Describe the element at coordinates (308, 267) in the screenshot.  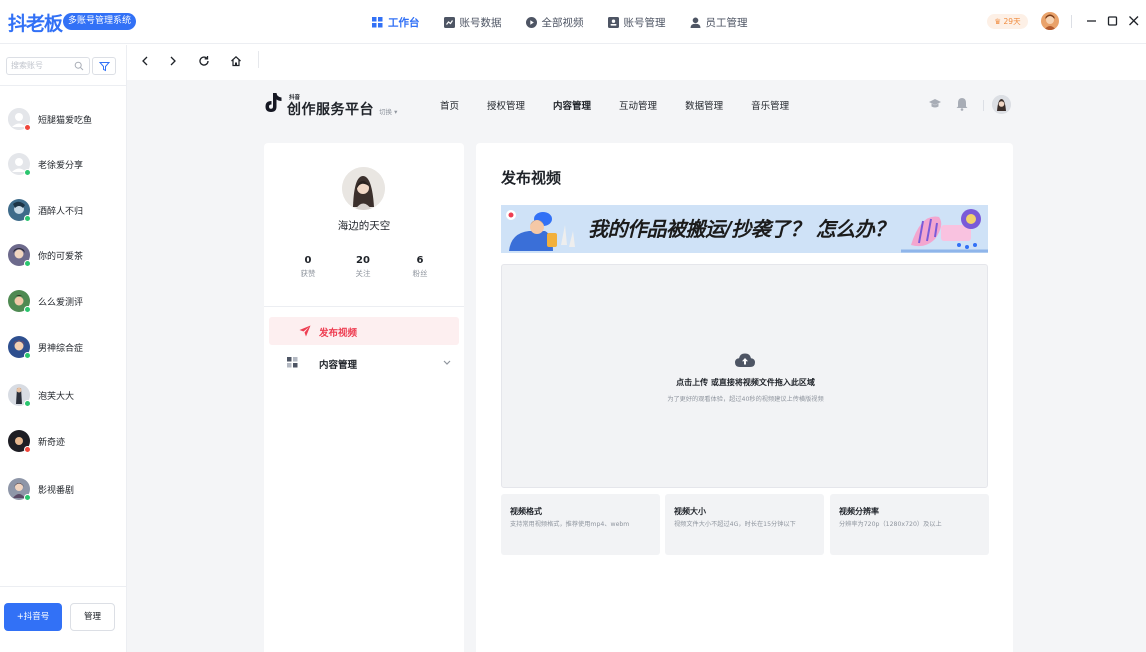
I see `stat-likes: 0 获赞` at that location.